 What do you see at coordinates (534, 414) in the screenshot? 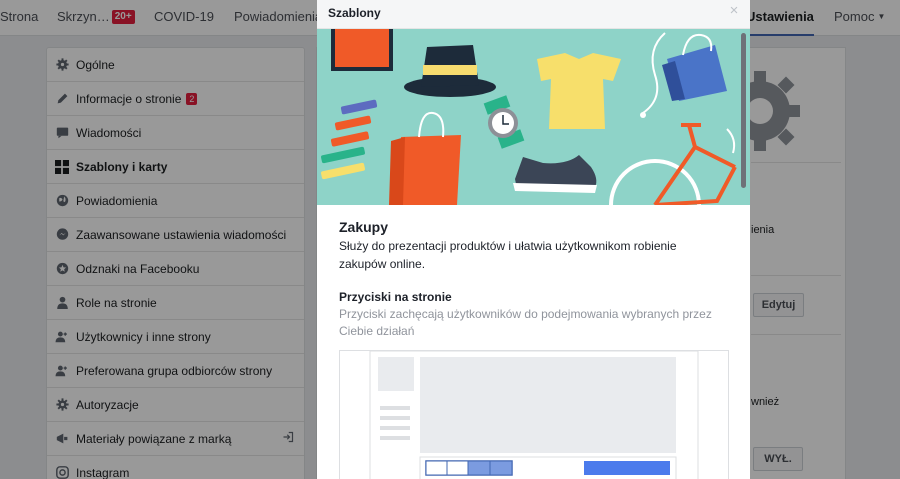
I see `page-buttons-preview` at bounding box center [534, 414].